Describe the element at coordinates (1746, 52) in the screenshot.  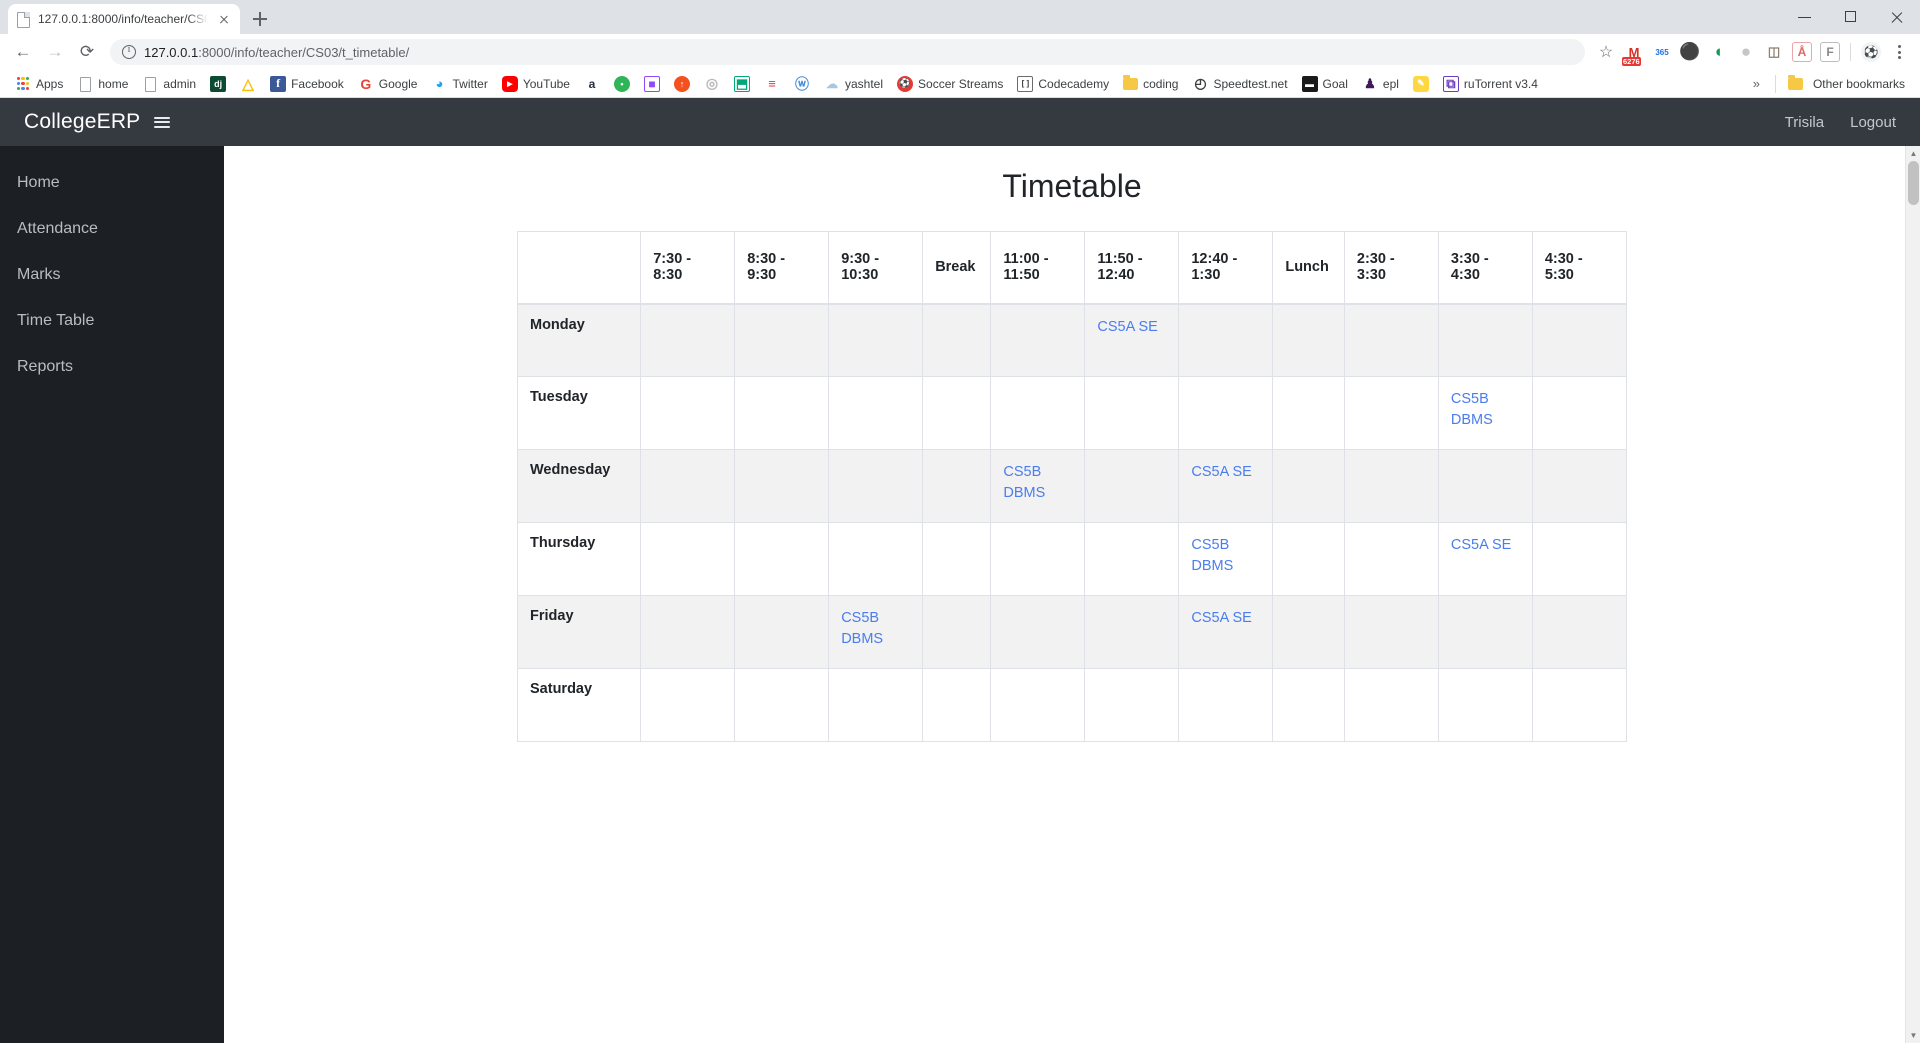
I see `grey-circle-extension-icon: ●` at that location.